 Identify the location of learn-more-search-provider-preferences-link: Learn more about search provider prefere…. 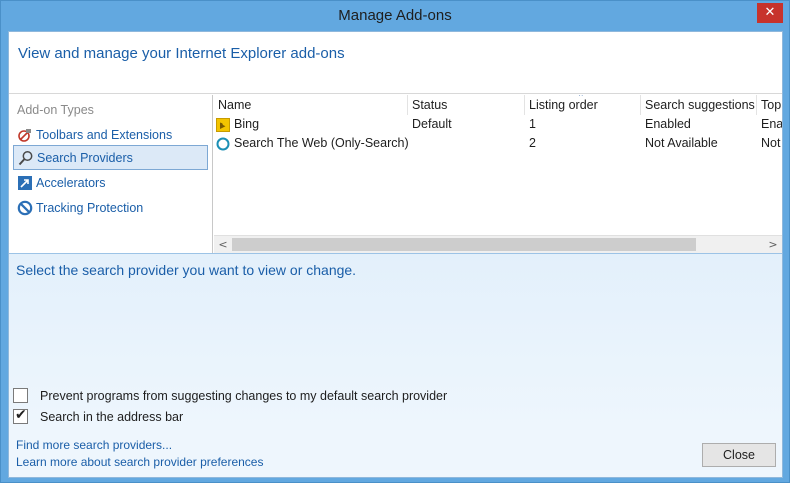
(139, 462).